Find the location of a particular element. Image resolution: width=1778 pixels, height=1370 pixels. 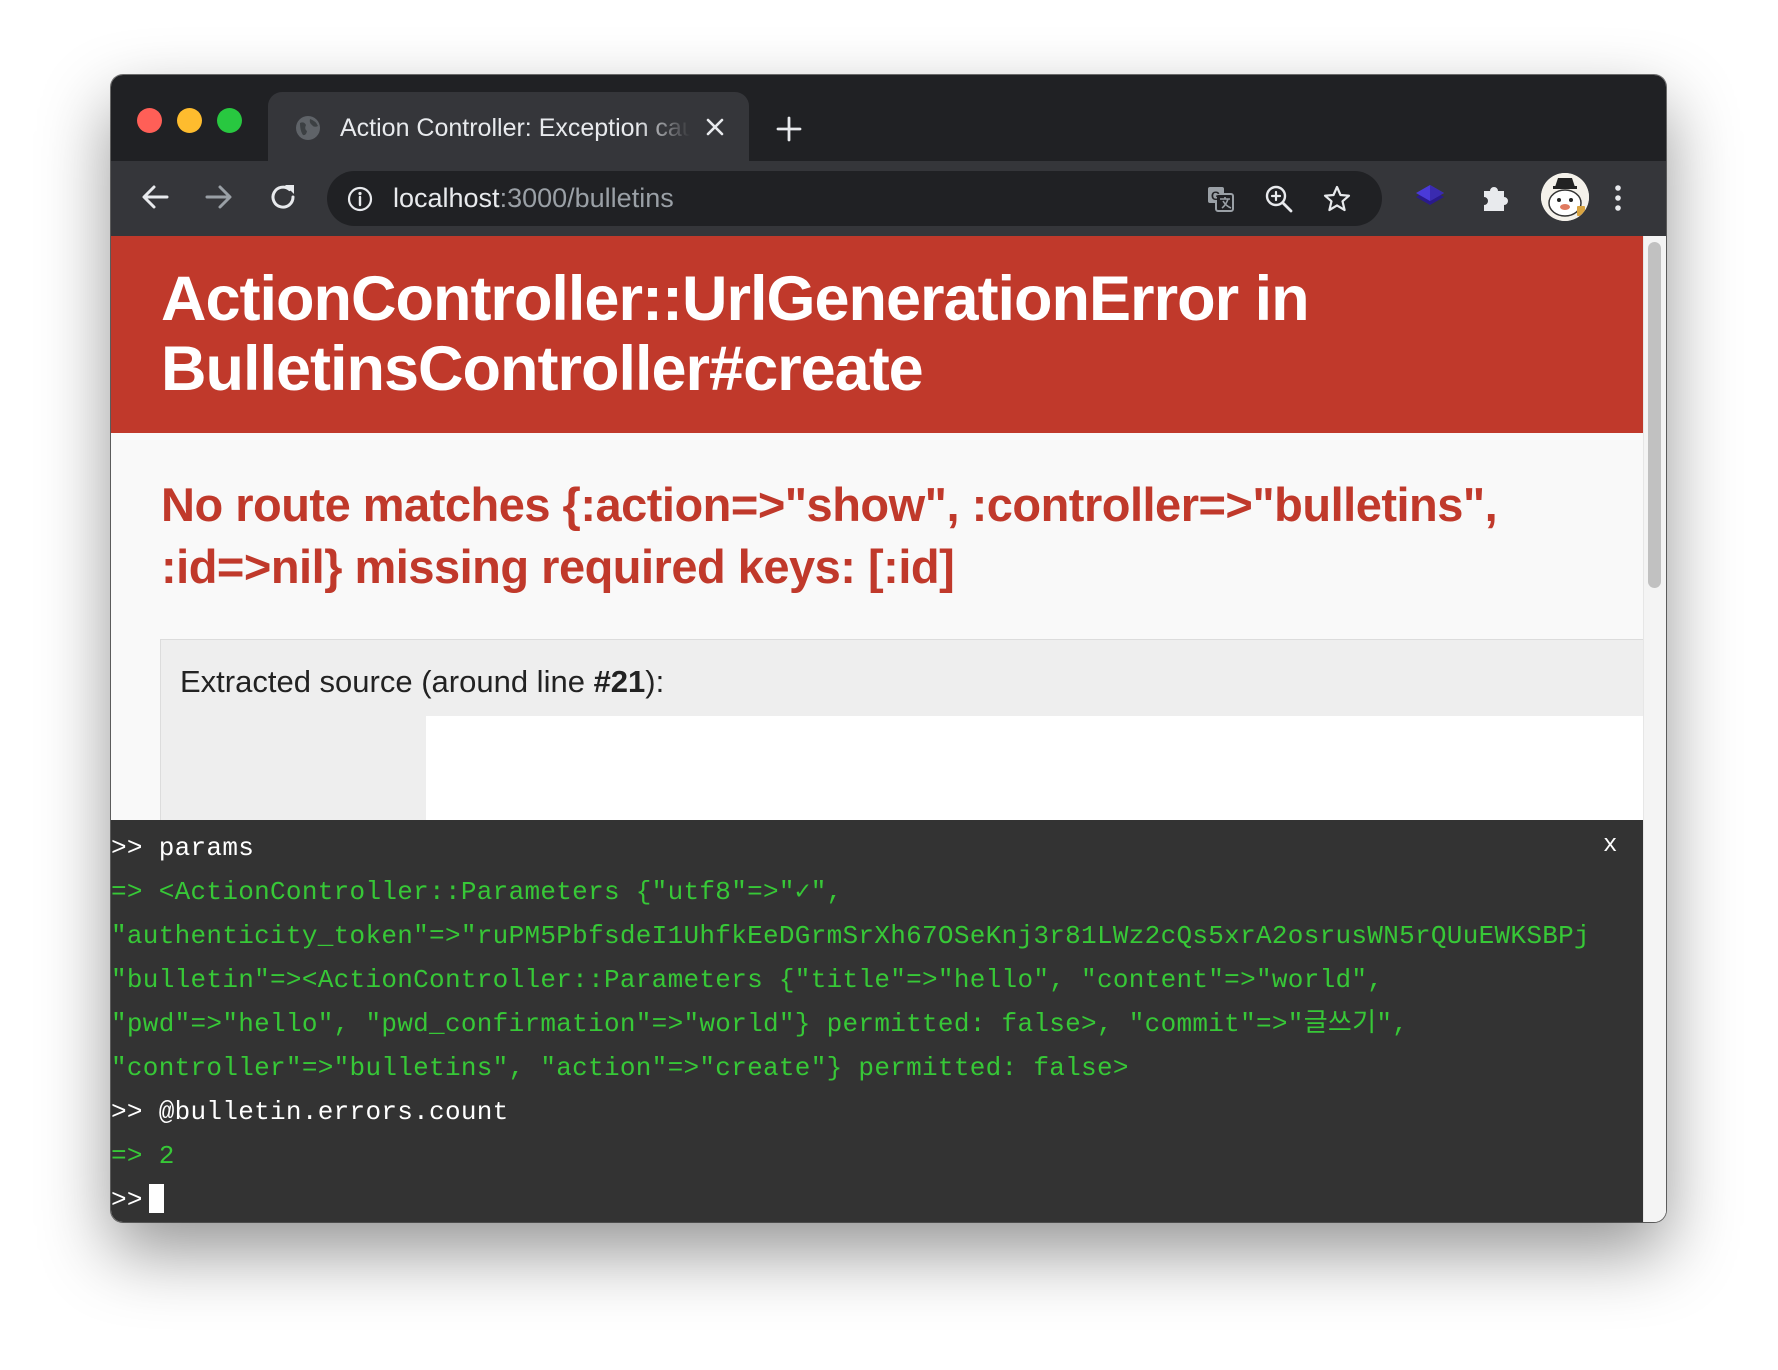

star-icon is located at coordinates (1337, 199).